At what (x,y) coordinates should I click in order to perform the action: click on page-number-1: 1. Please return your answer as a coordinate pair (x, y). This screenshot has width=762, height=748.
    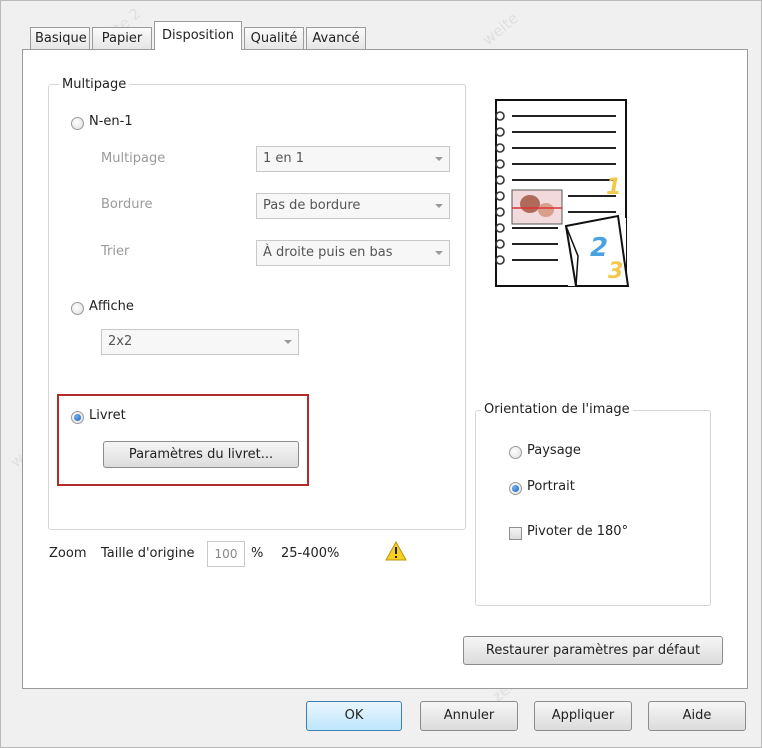
    Looking at the image, I should click on (613, 187).